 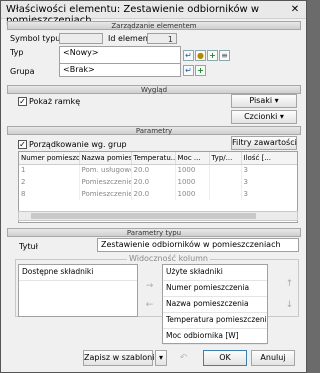 What do you see at coordinates (22, 101) in the screenshot?
I see `show-frame-checkbox: ✓` at bounding box center [22, 101].